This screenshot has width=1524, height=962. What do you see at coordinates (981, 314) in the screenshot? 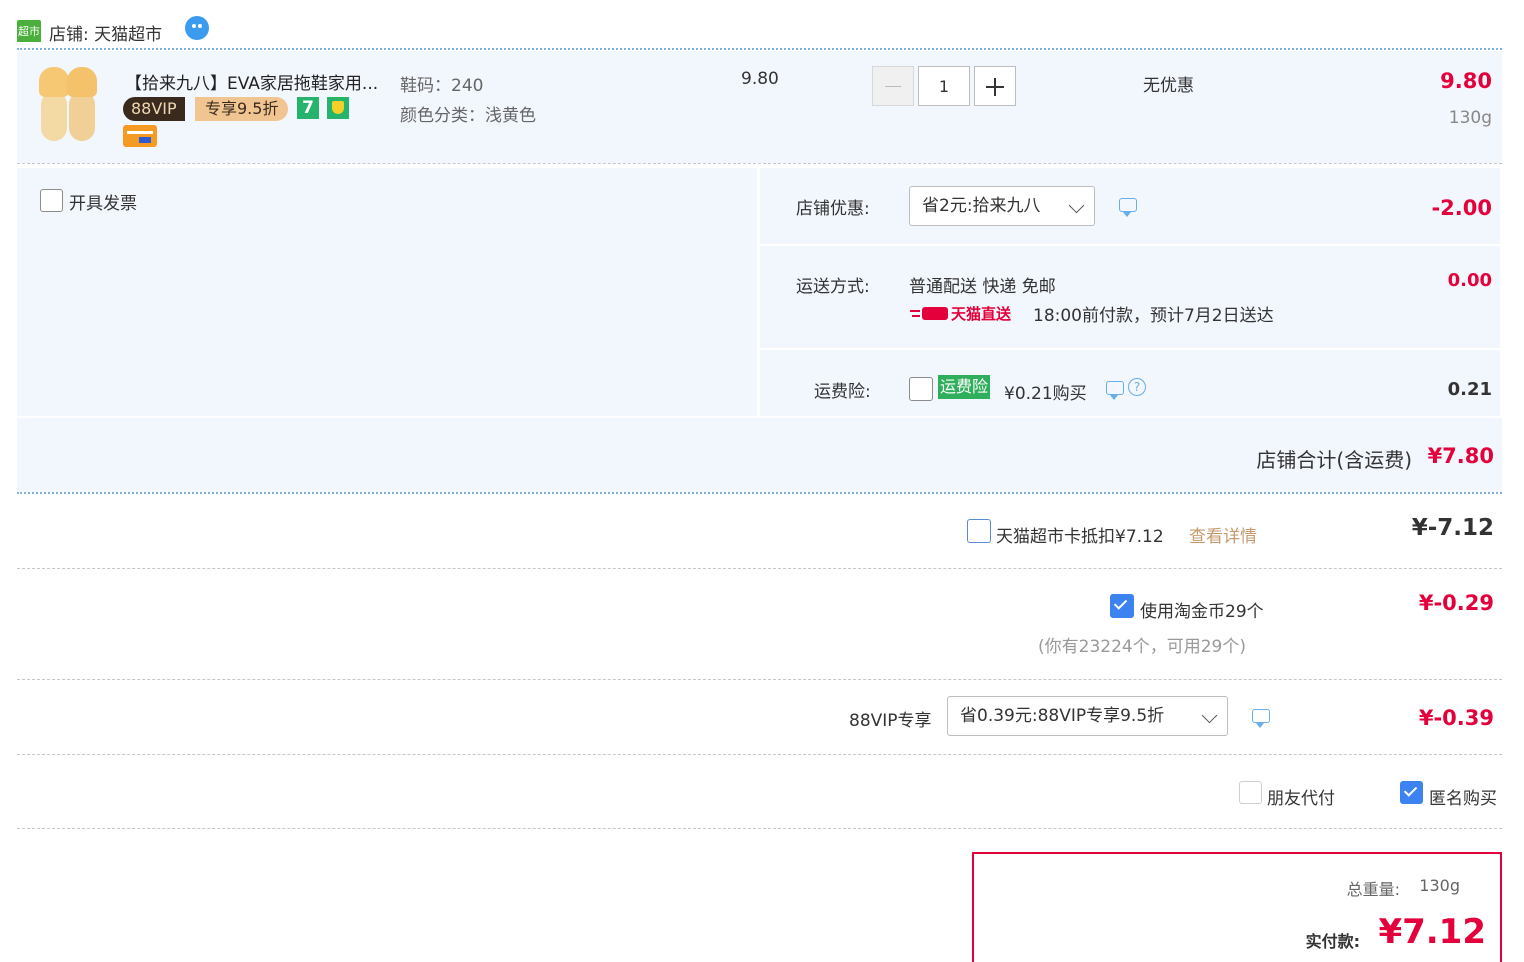
I see `tmall-direct-label: 天猫直送` at bounding box center [981, 314].